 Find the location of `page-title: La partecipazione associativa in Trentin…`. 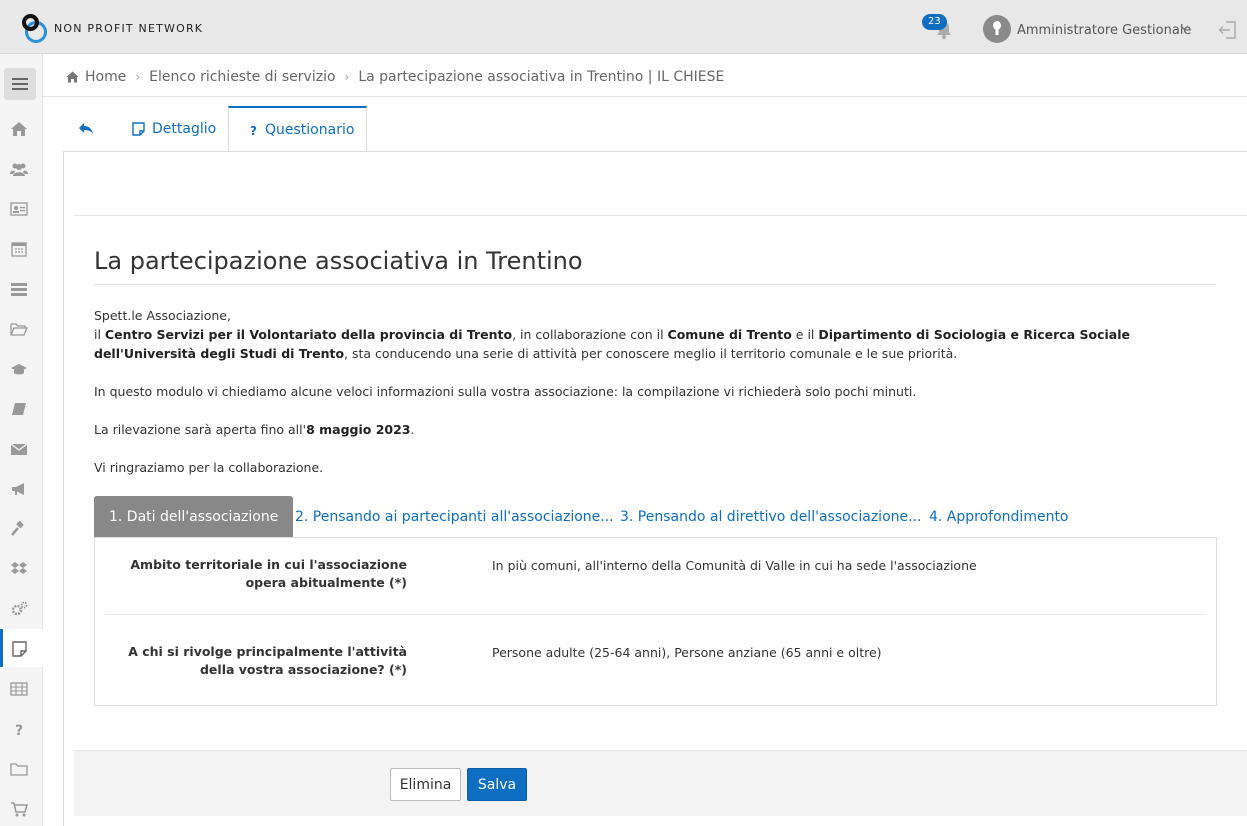

page-title: La partecipazione associativa in Trentin… is located at coordinates (338, 261).